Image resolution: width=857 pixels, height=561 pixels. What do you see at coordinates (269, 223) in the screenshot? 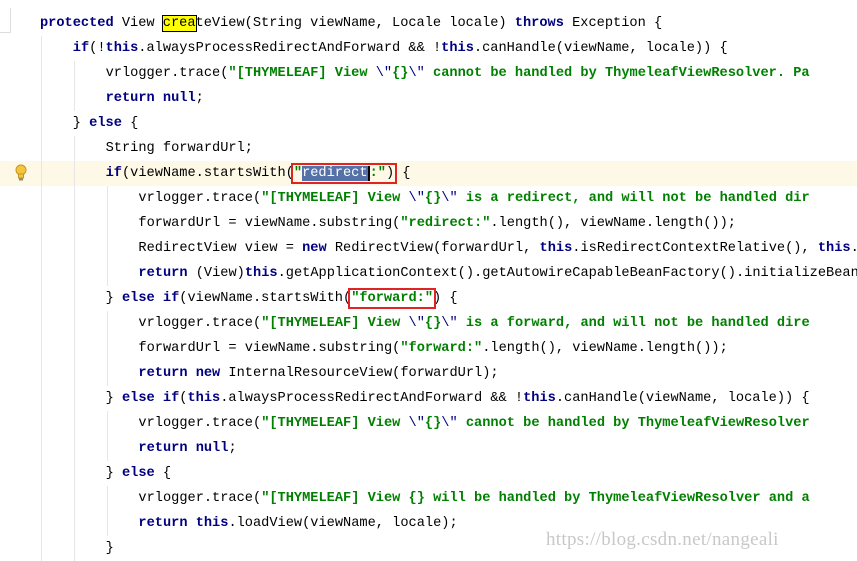
I see `code-token: forwardUrl = viewName.substring(` at bounding box center [269, 223].